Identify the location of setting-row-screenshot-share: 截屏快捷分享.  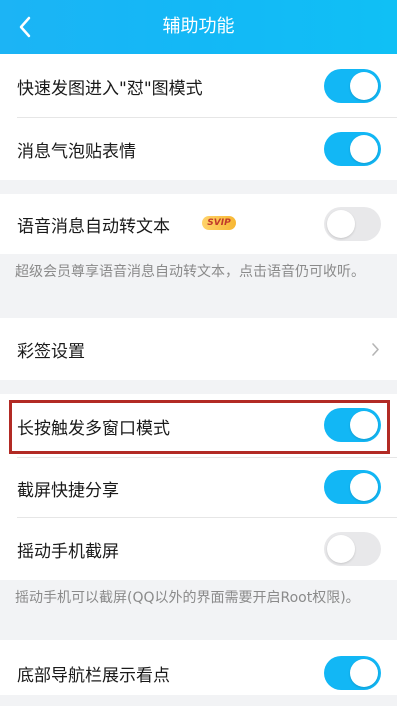
(198, 488).